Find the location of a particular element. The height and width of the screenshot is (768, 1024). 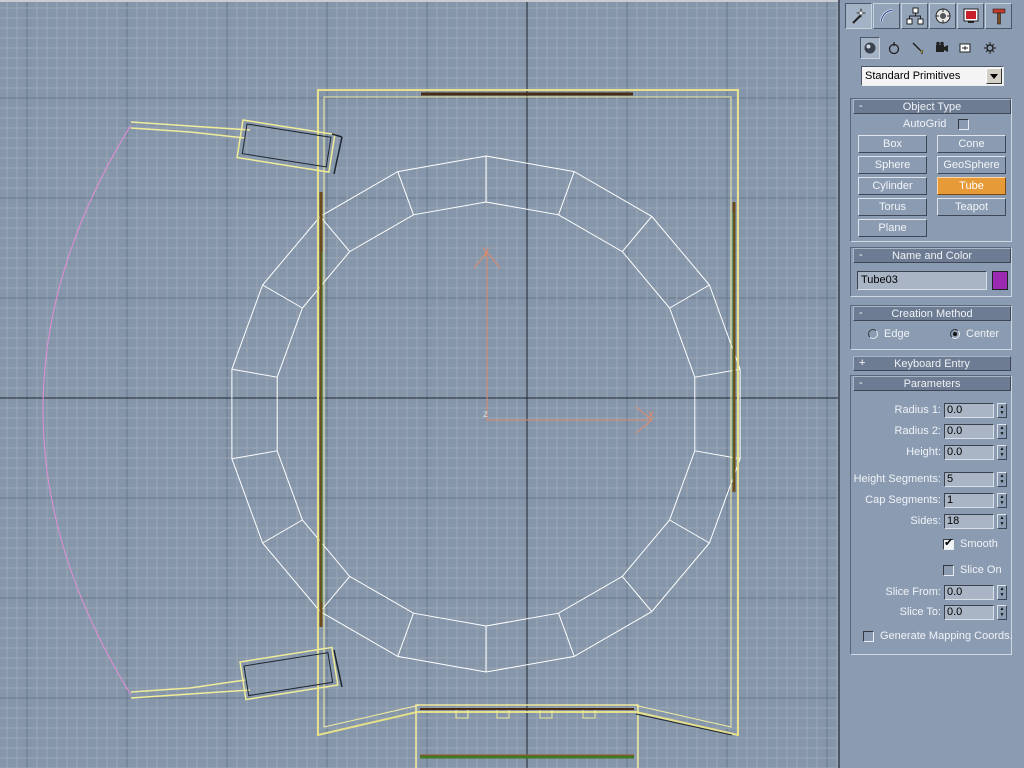

tab-utilities is located at coordinates (998, 16).